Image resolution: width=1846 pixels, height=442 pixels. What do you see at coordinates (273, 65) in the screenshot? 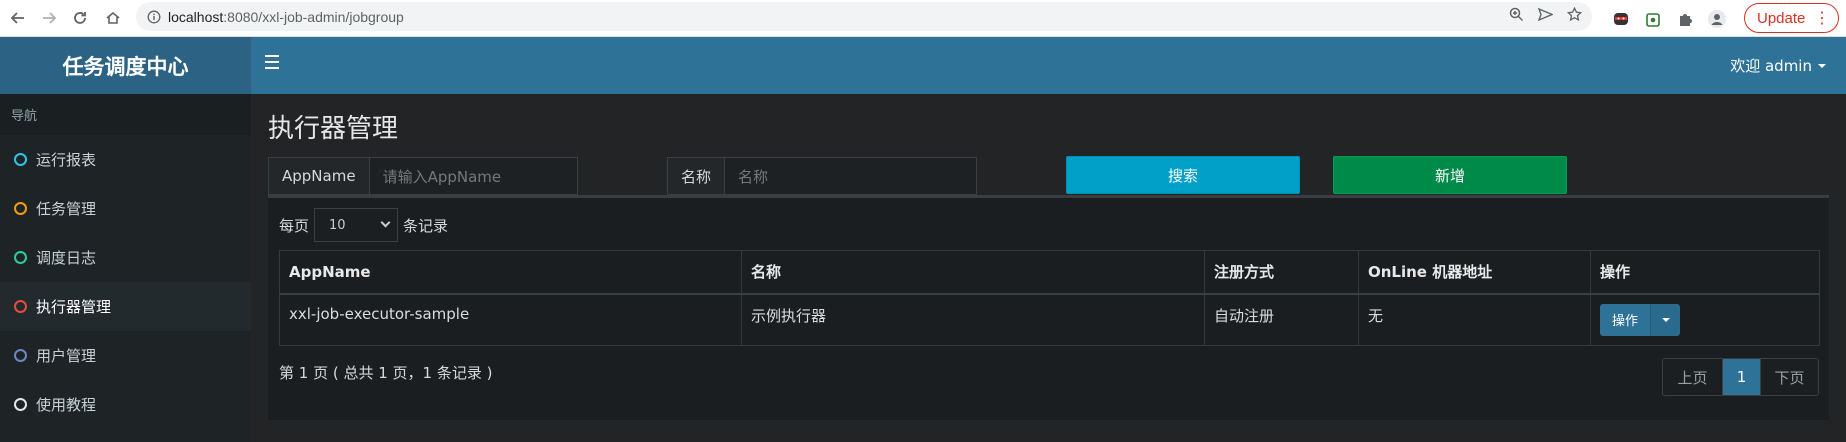
I see `hamburger-menu-icon` at bounding box center [273, 65].